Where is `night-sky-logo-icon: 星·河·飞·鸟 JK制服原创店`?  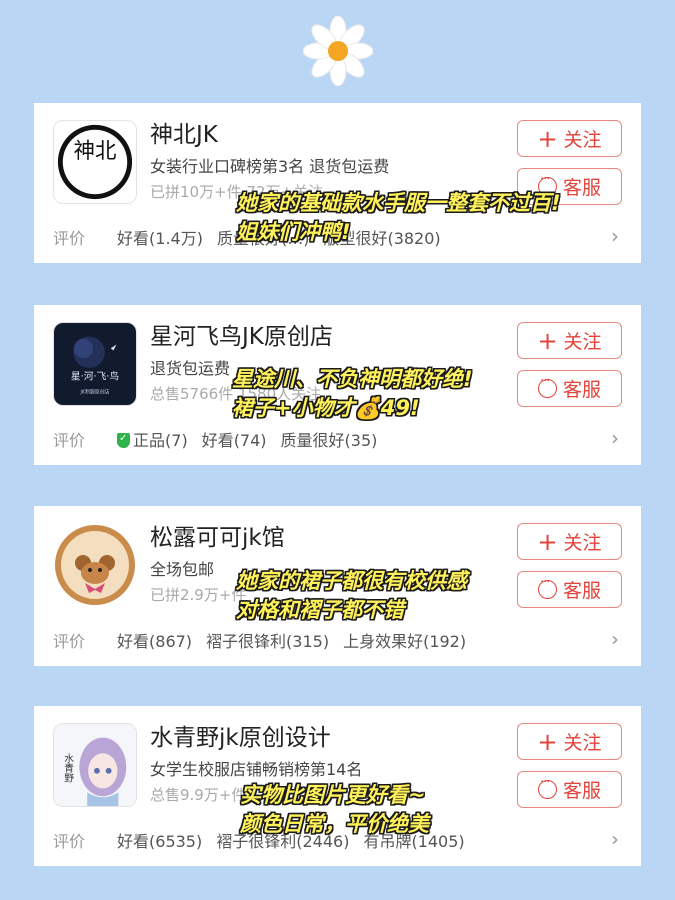
night-sky-logo-icon: 星·河·飞·鸟 JK制服原创店 is located at coordinates (95, 364).